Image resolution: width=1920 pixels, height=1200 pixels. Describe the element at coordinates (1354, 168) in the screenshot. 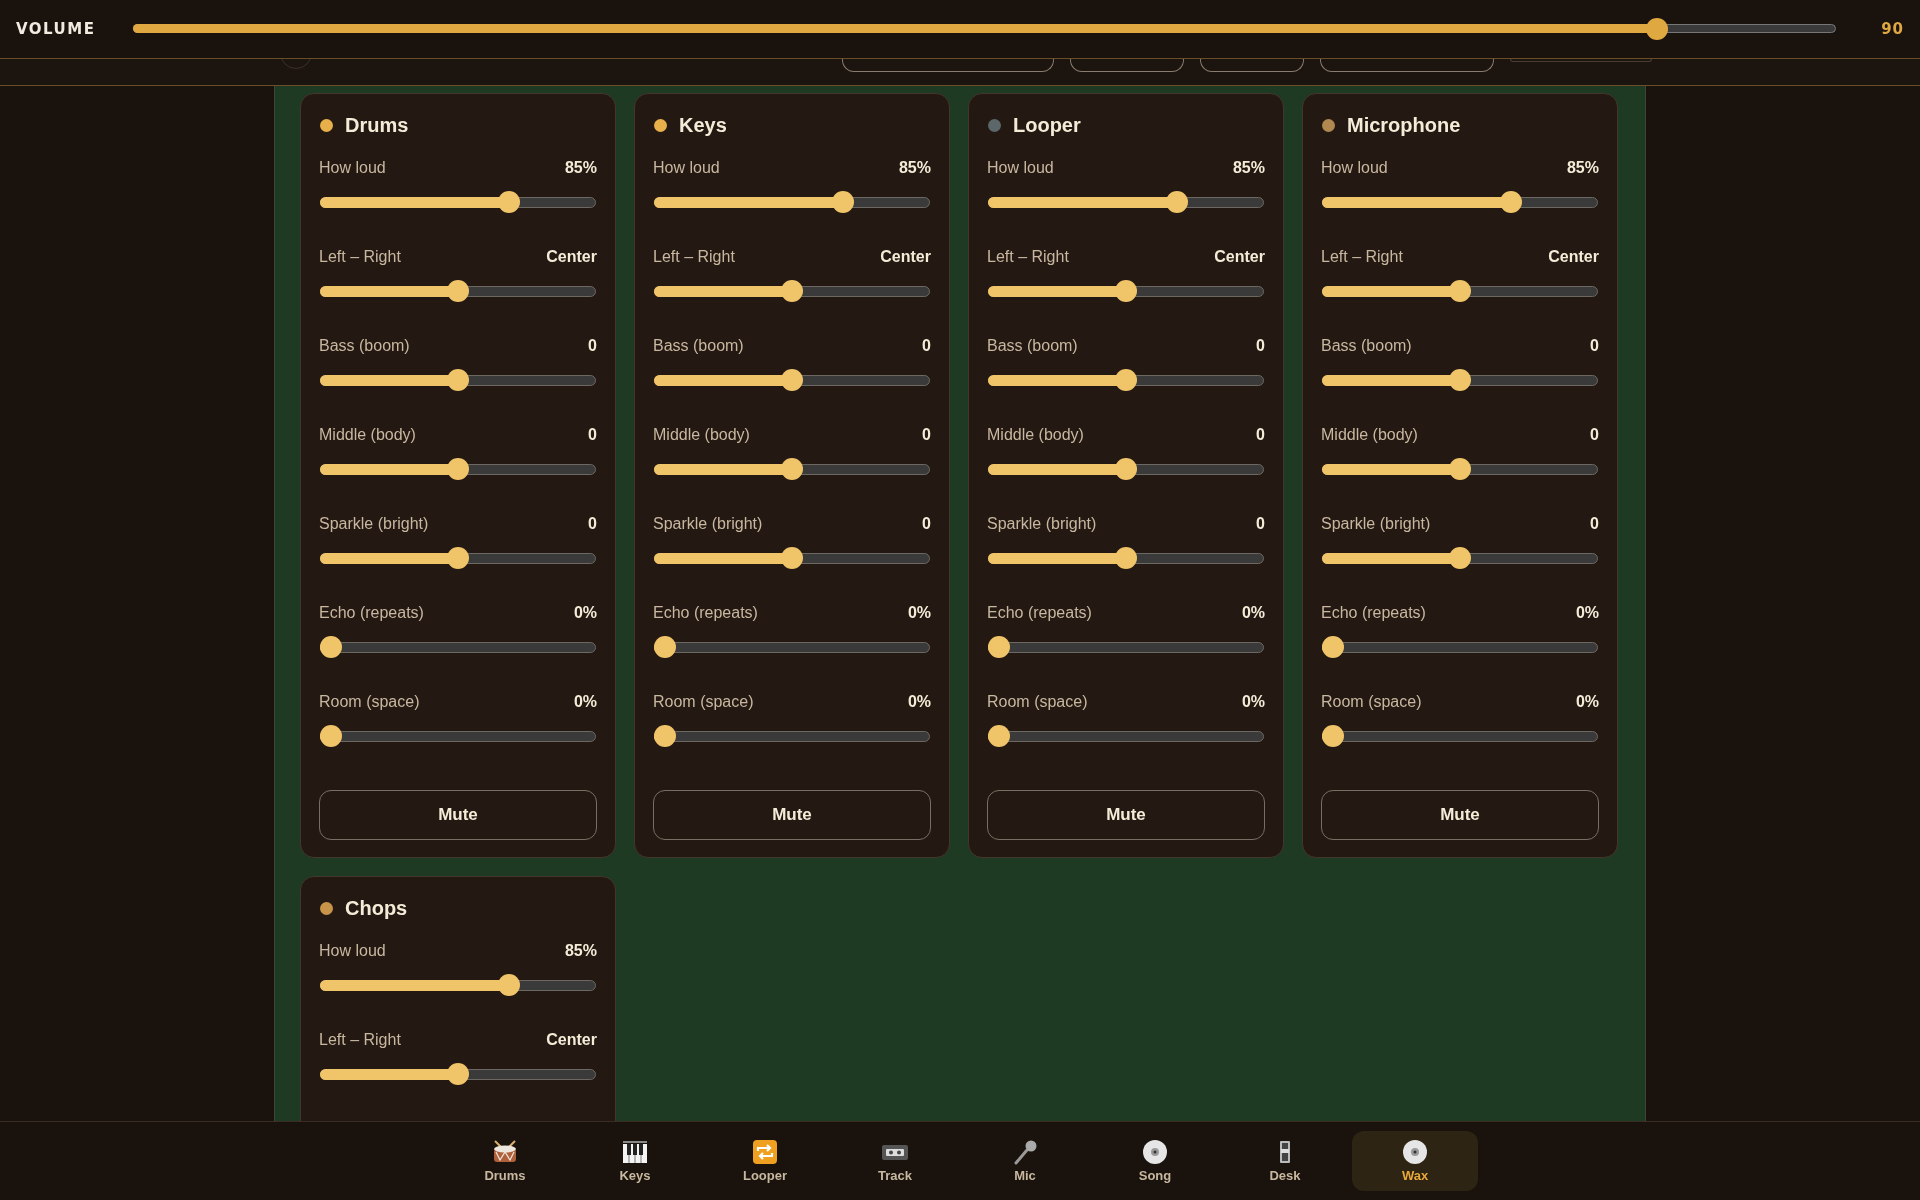

I see `control-label: How loud` at that location.